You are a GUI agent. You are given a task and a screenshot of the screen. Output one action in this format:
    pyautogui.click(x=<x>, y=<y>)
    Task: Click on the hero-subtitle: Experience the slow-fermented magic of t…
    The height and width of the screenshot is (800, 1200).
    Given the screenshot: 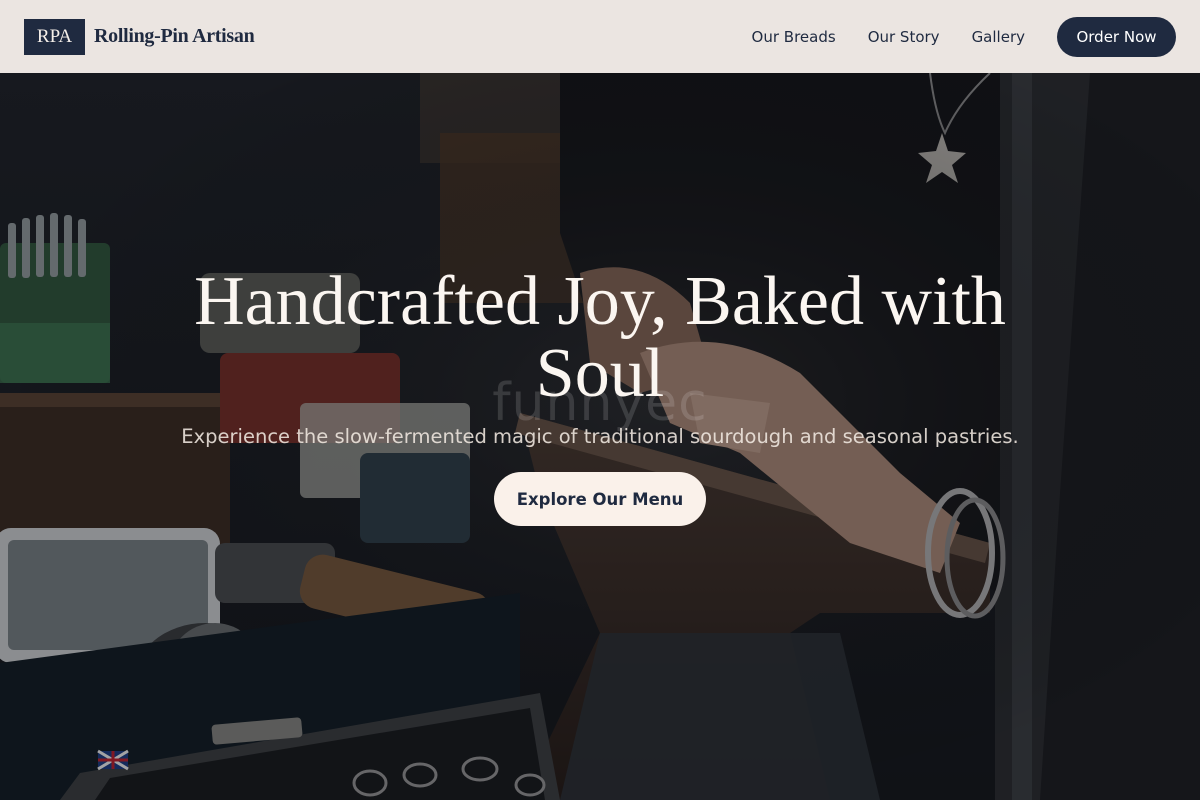 What is the action you would take?
    pyautogui.click(x=600, y=436)
    